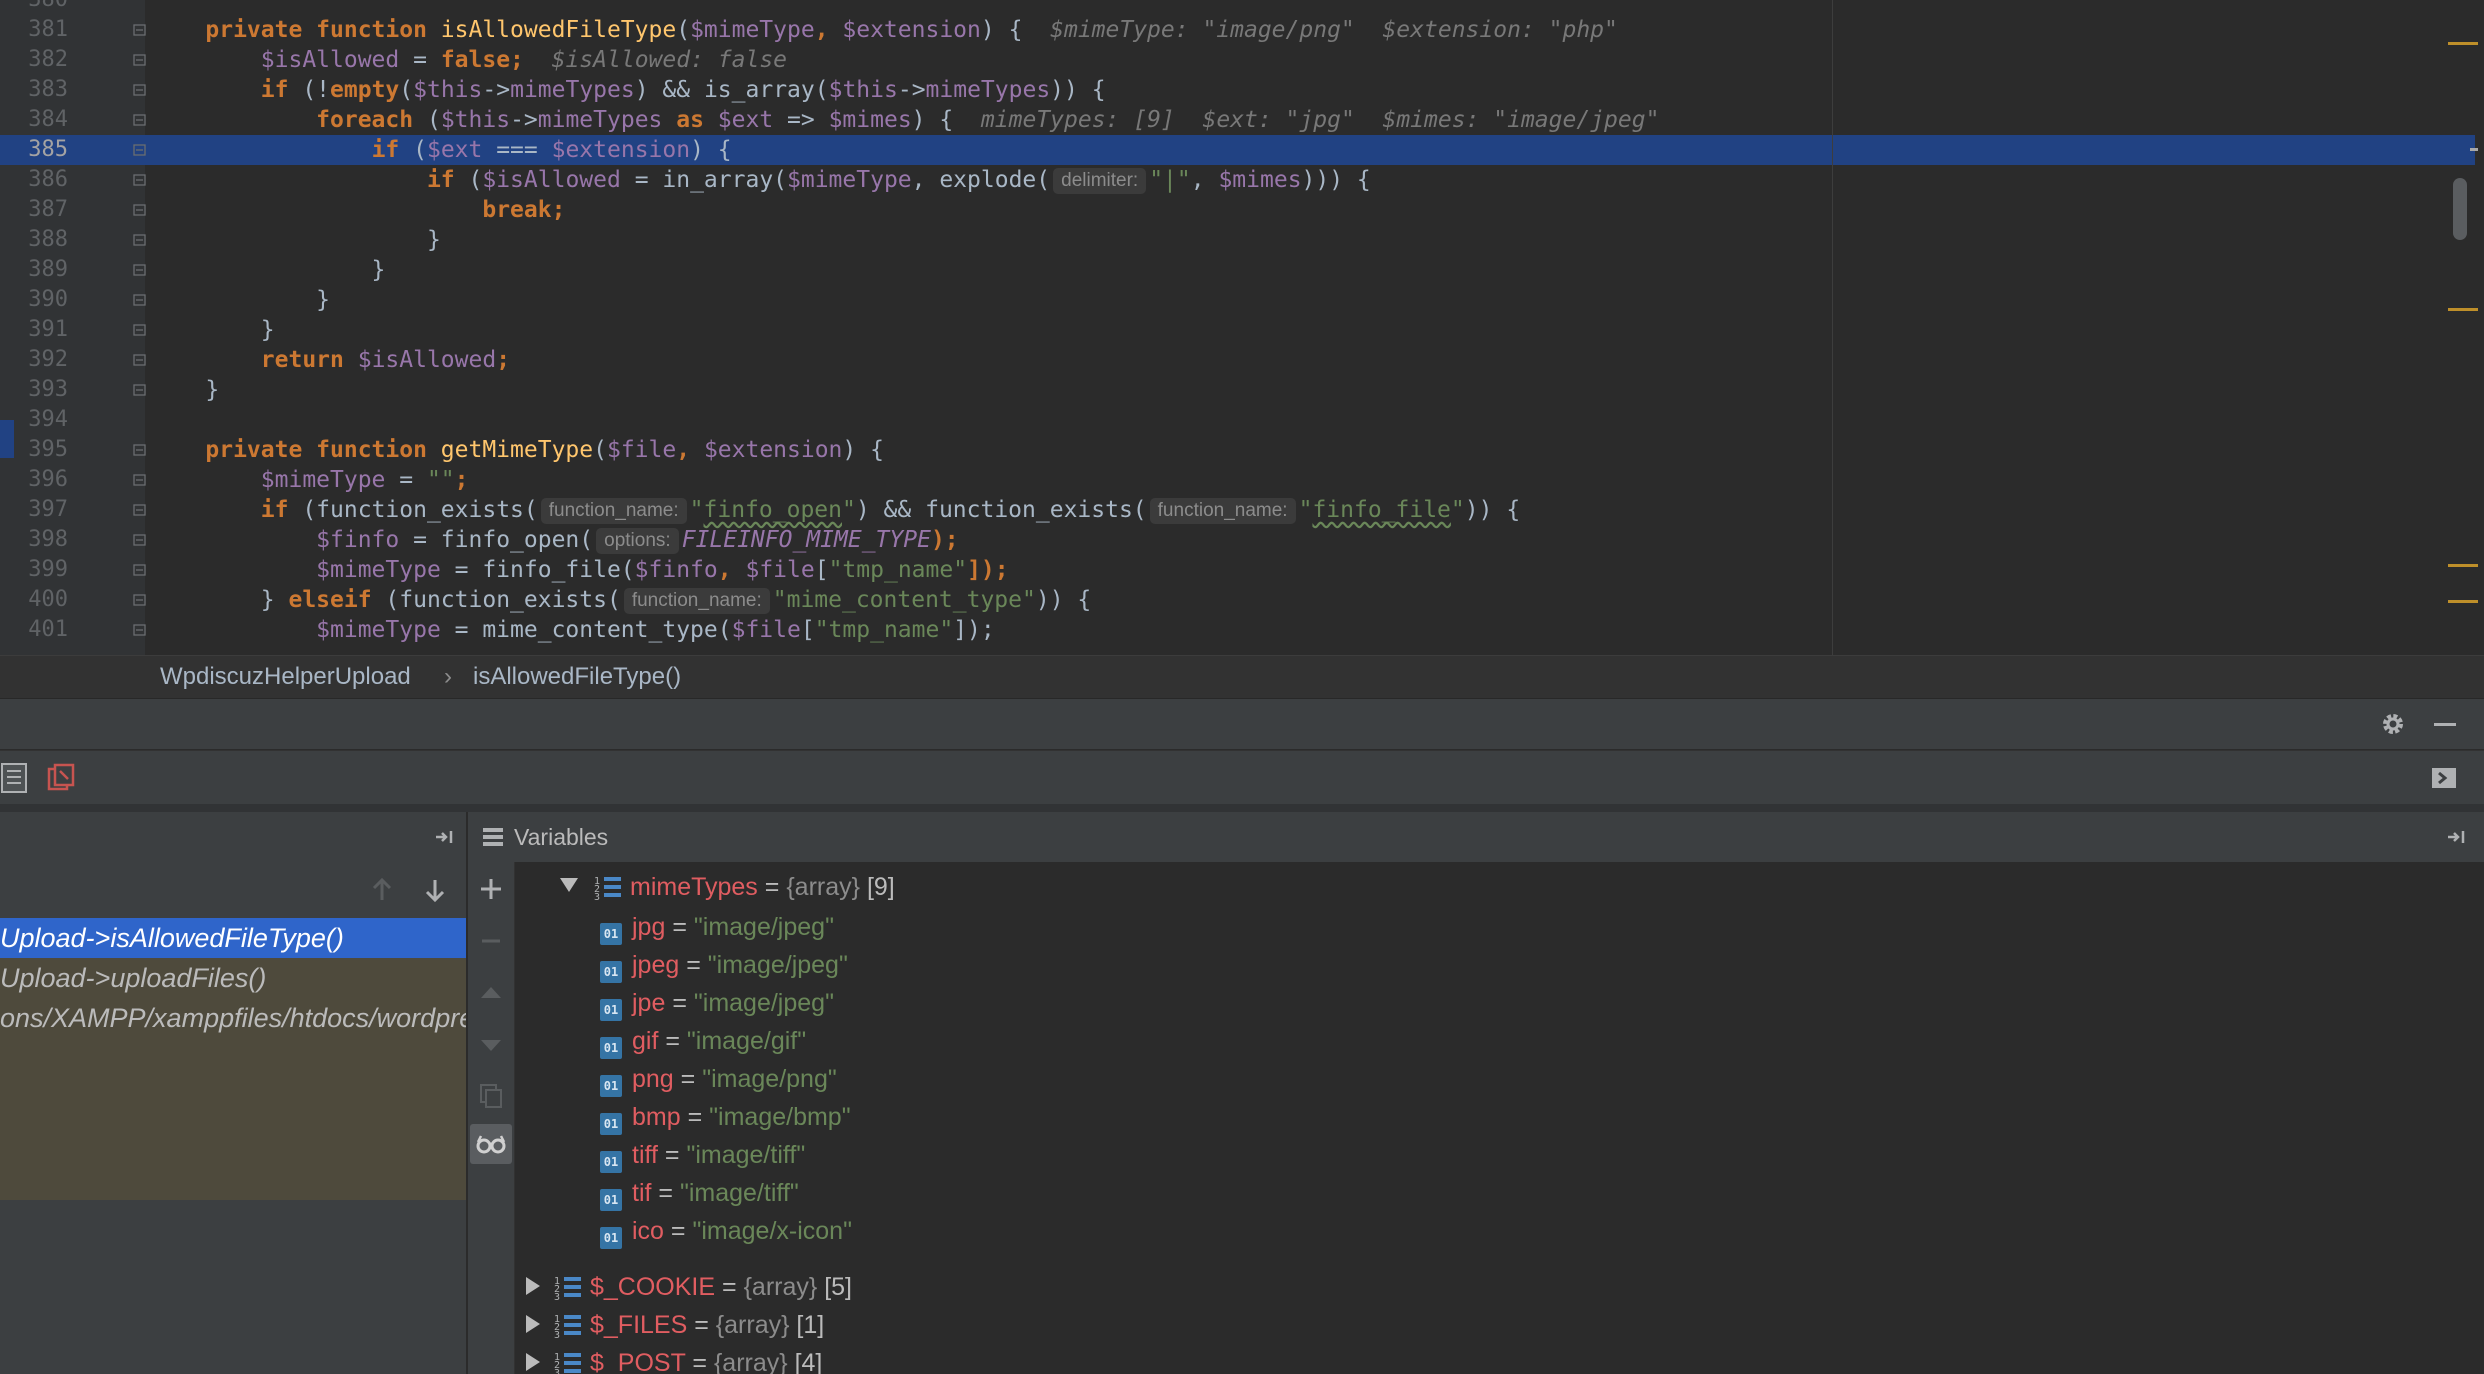 The image size is (2484, 1374). Describe the element at coordinates (725, 1117) in the screenshot. I see `tree-node-entry: 01 bmp = "image/bmp"` at that location.